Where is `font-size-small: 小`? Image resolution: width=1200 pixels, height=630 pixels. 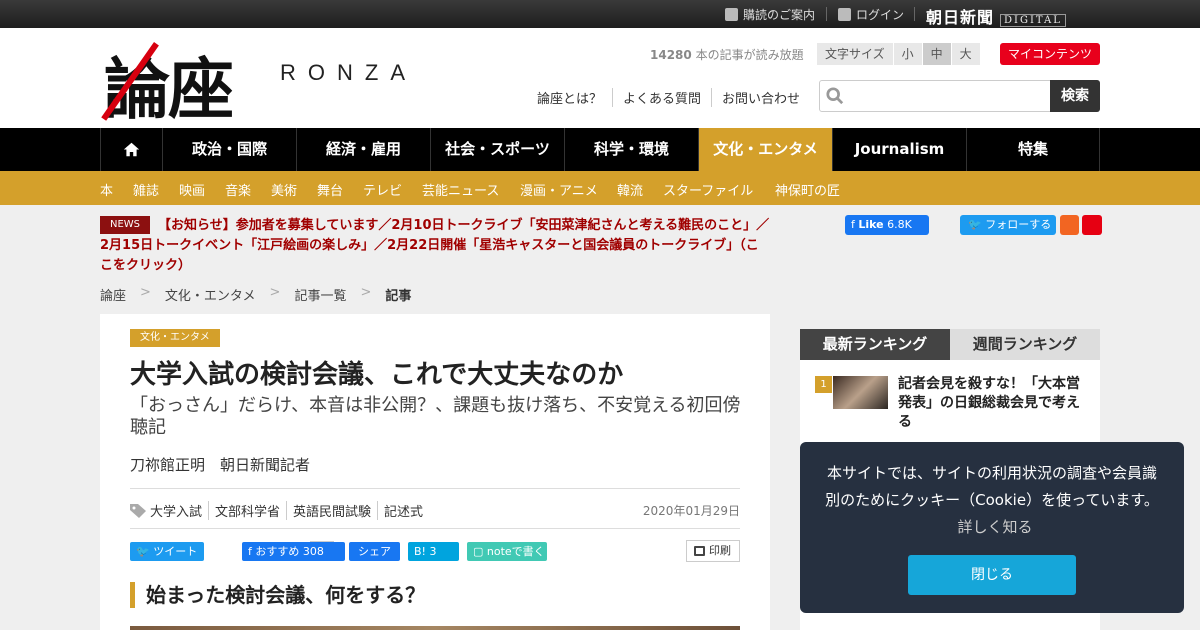 font-size-small: 小 is located at coordinates (907, 54).